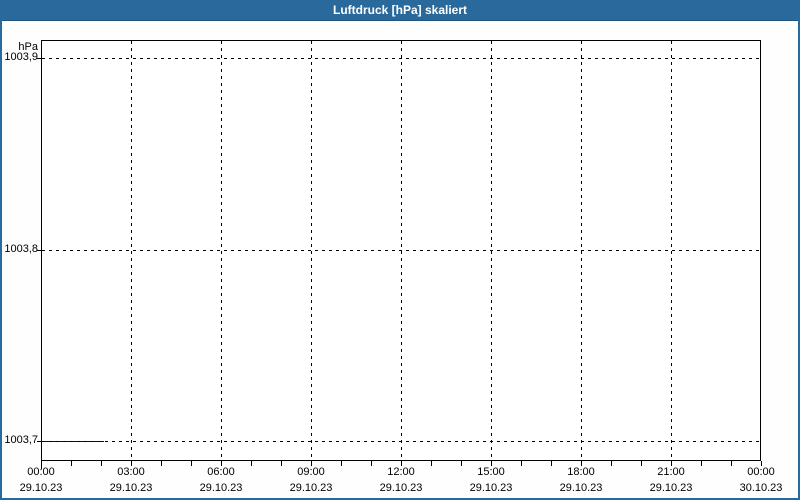 This screenshot has height=500, width=800. What do you see at coordinates (671, 472) in the screenshot?
I see `x-axis-time-label: 21:00` at bounding box center [671, 472].